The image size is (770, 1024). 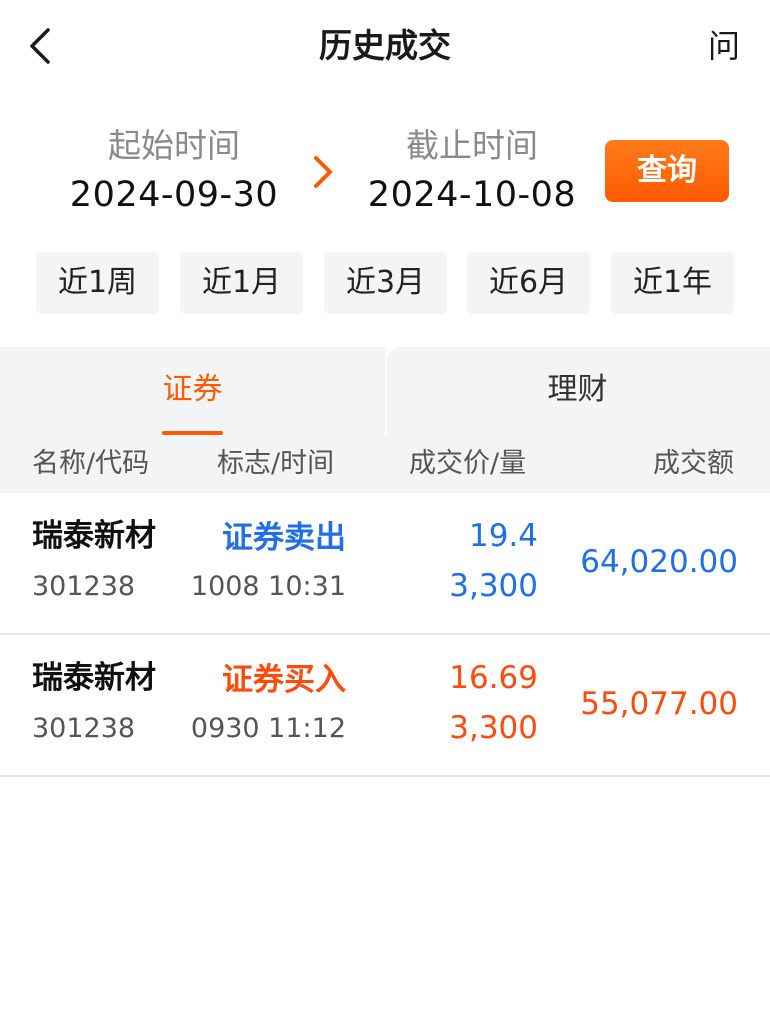 What do you see at coordinates (174, 195) in the screenshot?
I see `start-date-value: 2024-09-30` at bounding box center [174, 195].